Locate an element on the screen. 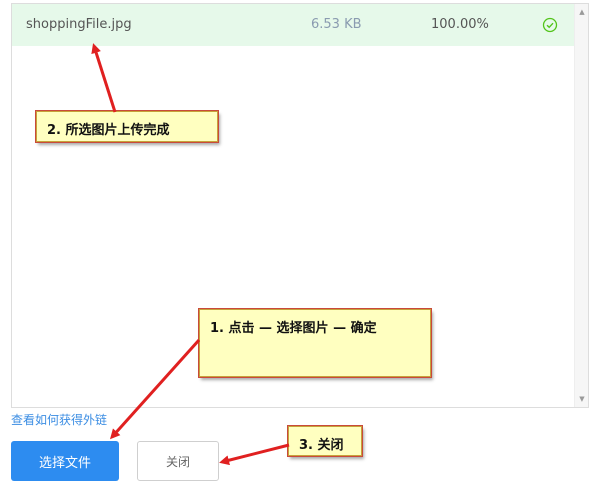  help-link: 查看如何获得外链 is located at coordinates (59, 419).